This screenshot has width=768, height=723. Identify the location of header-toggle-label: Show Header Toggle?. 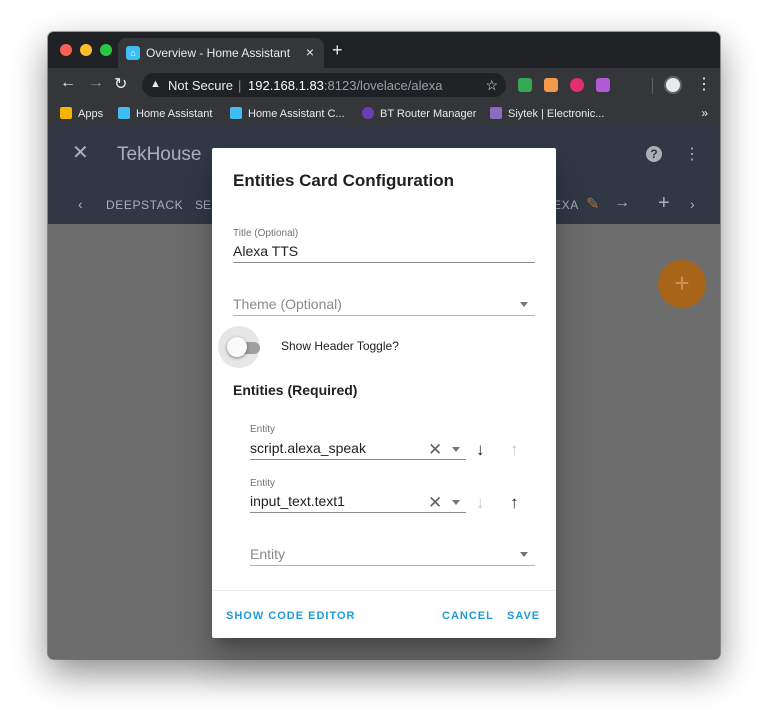
(340, 346).